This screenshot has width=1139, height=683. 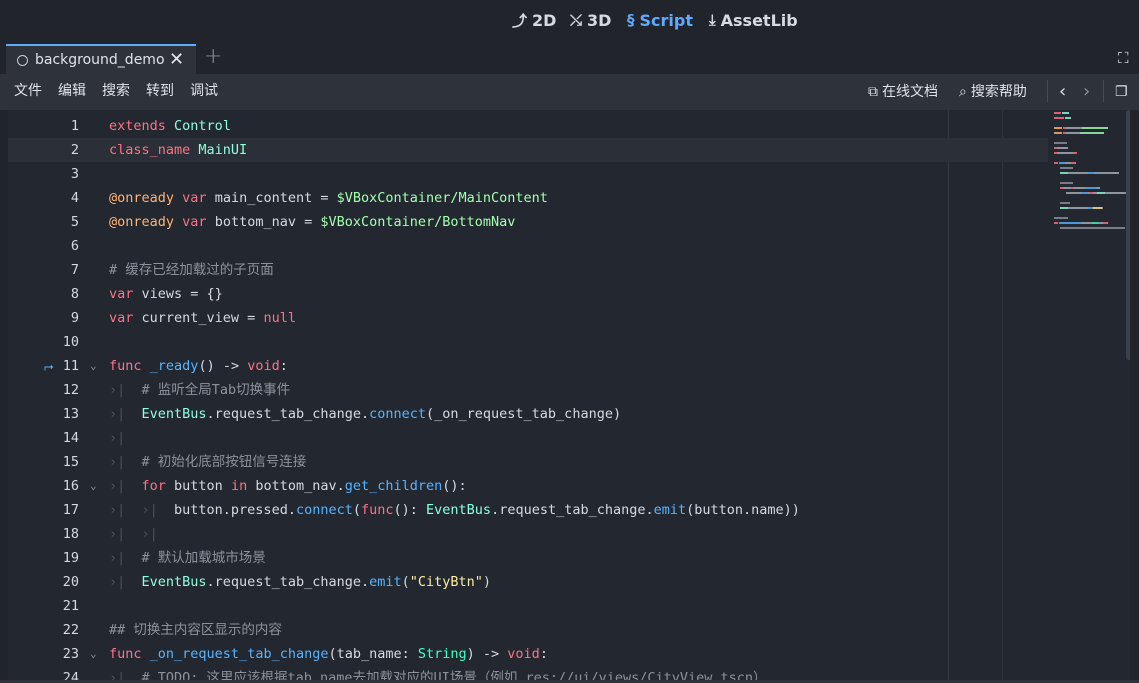 I want to click on line-number: 17, so click(x=70, y=510).